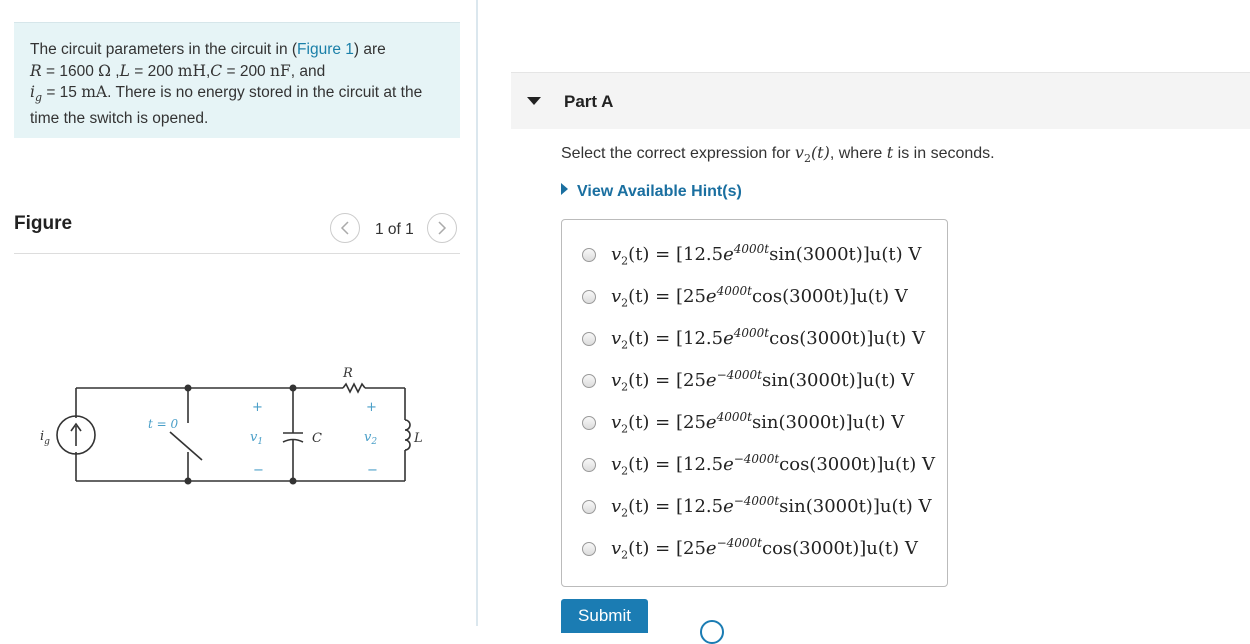 This screenshot has width=1250, height=644. I want to click on question-part: is in seconds., so click(944, 153).